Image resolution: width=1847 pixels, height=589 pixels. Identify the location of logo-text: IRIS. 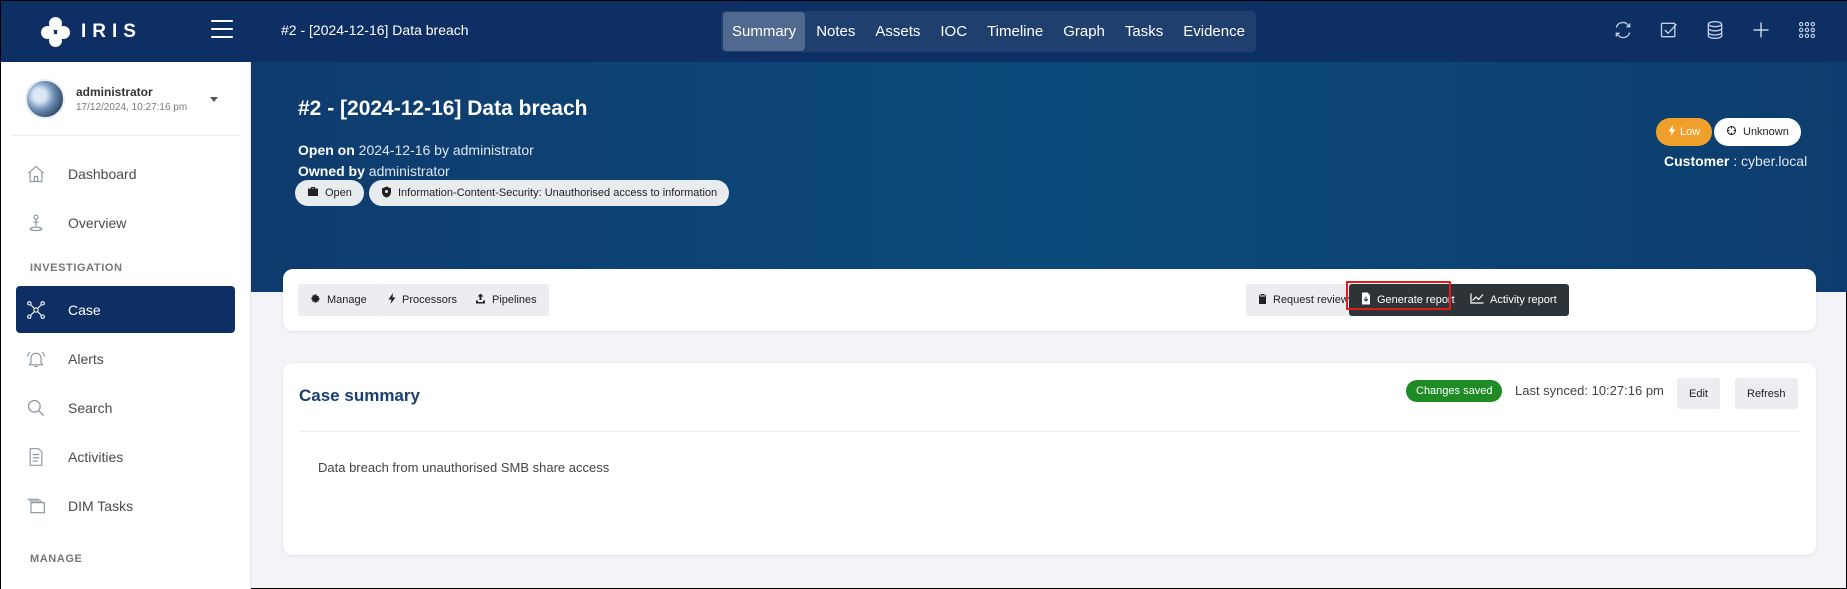
(111, 31).